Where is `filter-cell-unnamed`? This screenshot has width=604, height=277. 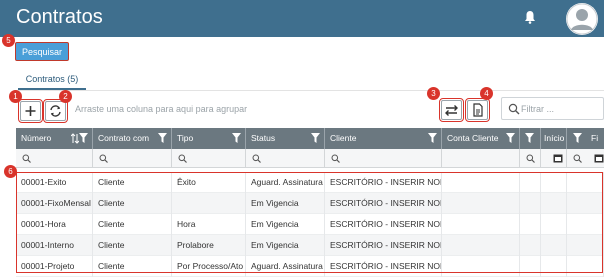
filter-cell-unnamed is located at coordinates (530, 158).